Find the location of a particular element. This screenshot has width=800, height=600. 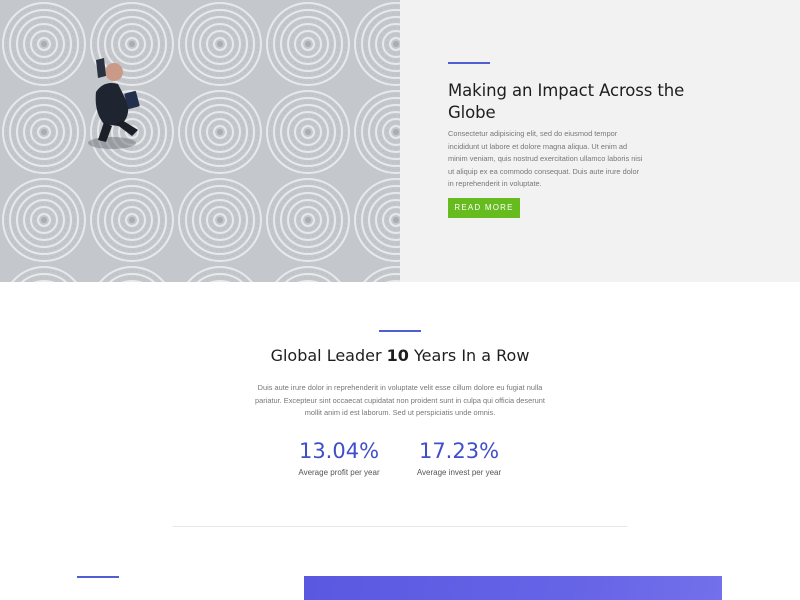

stat-label: Average profit per year is located at coordinates (339, 472).